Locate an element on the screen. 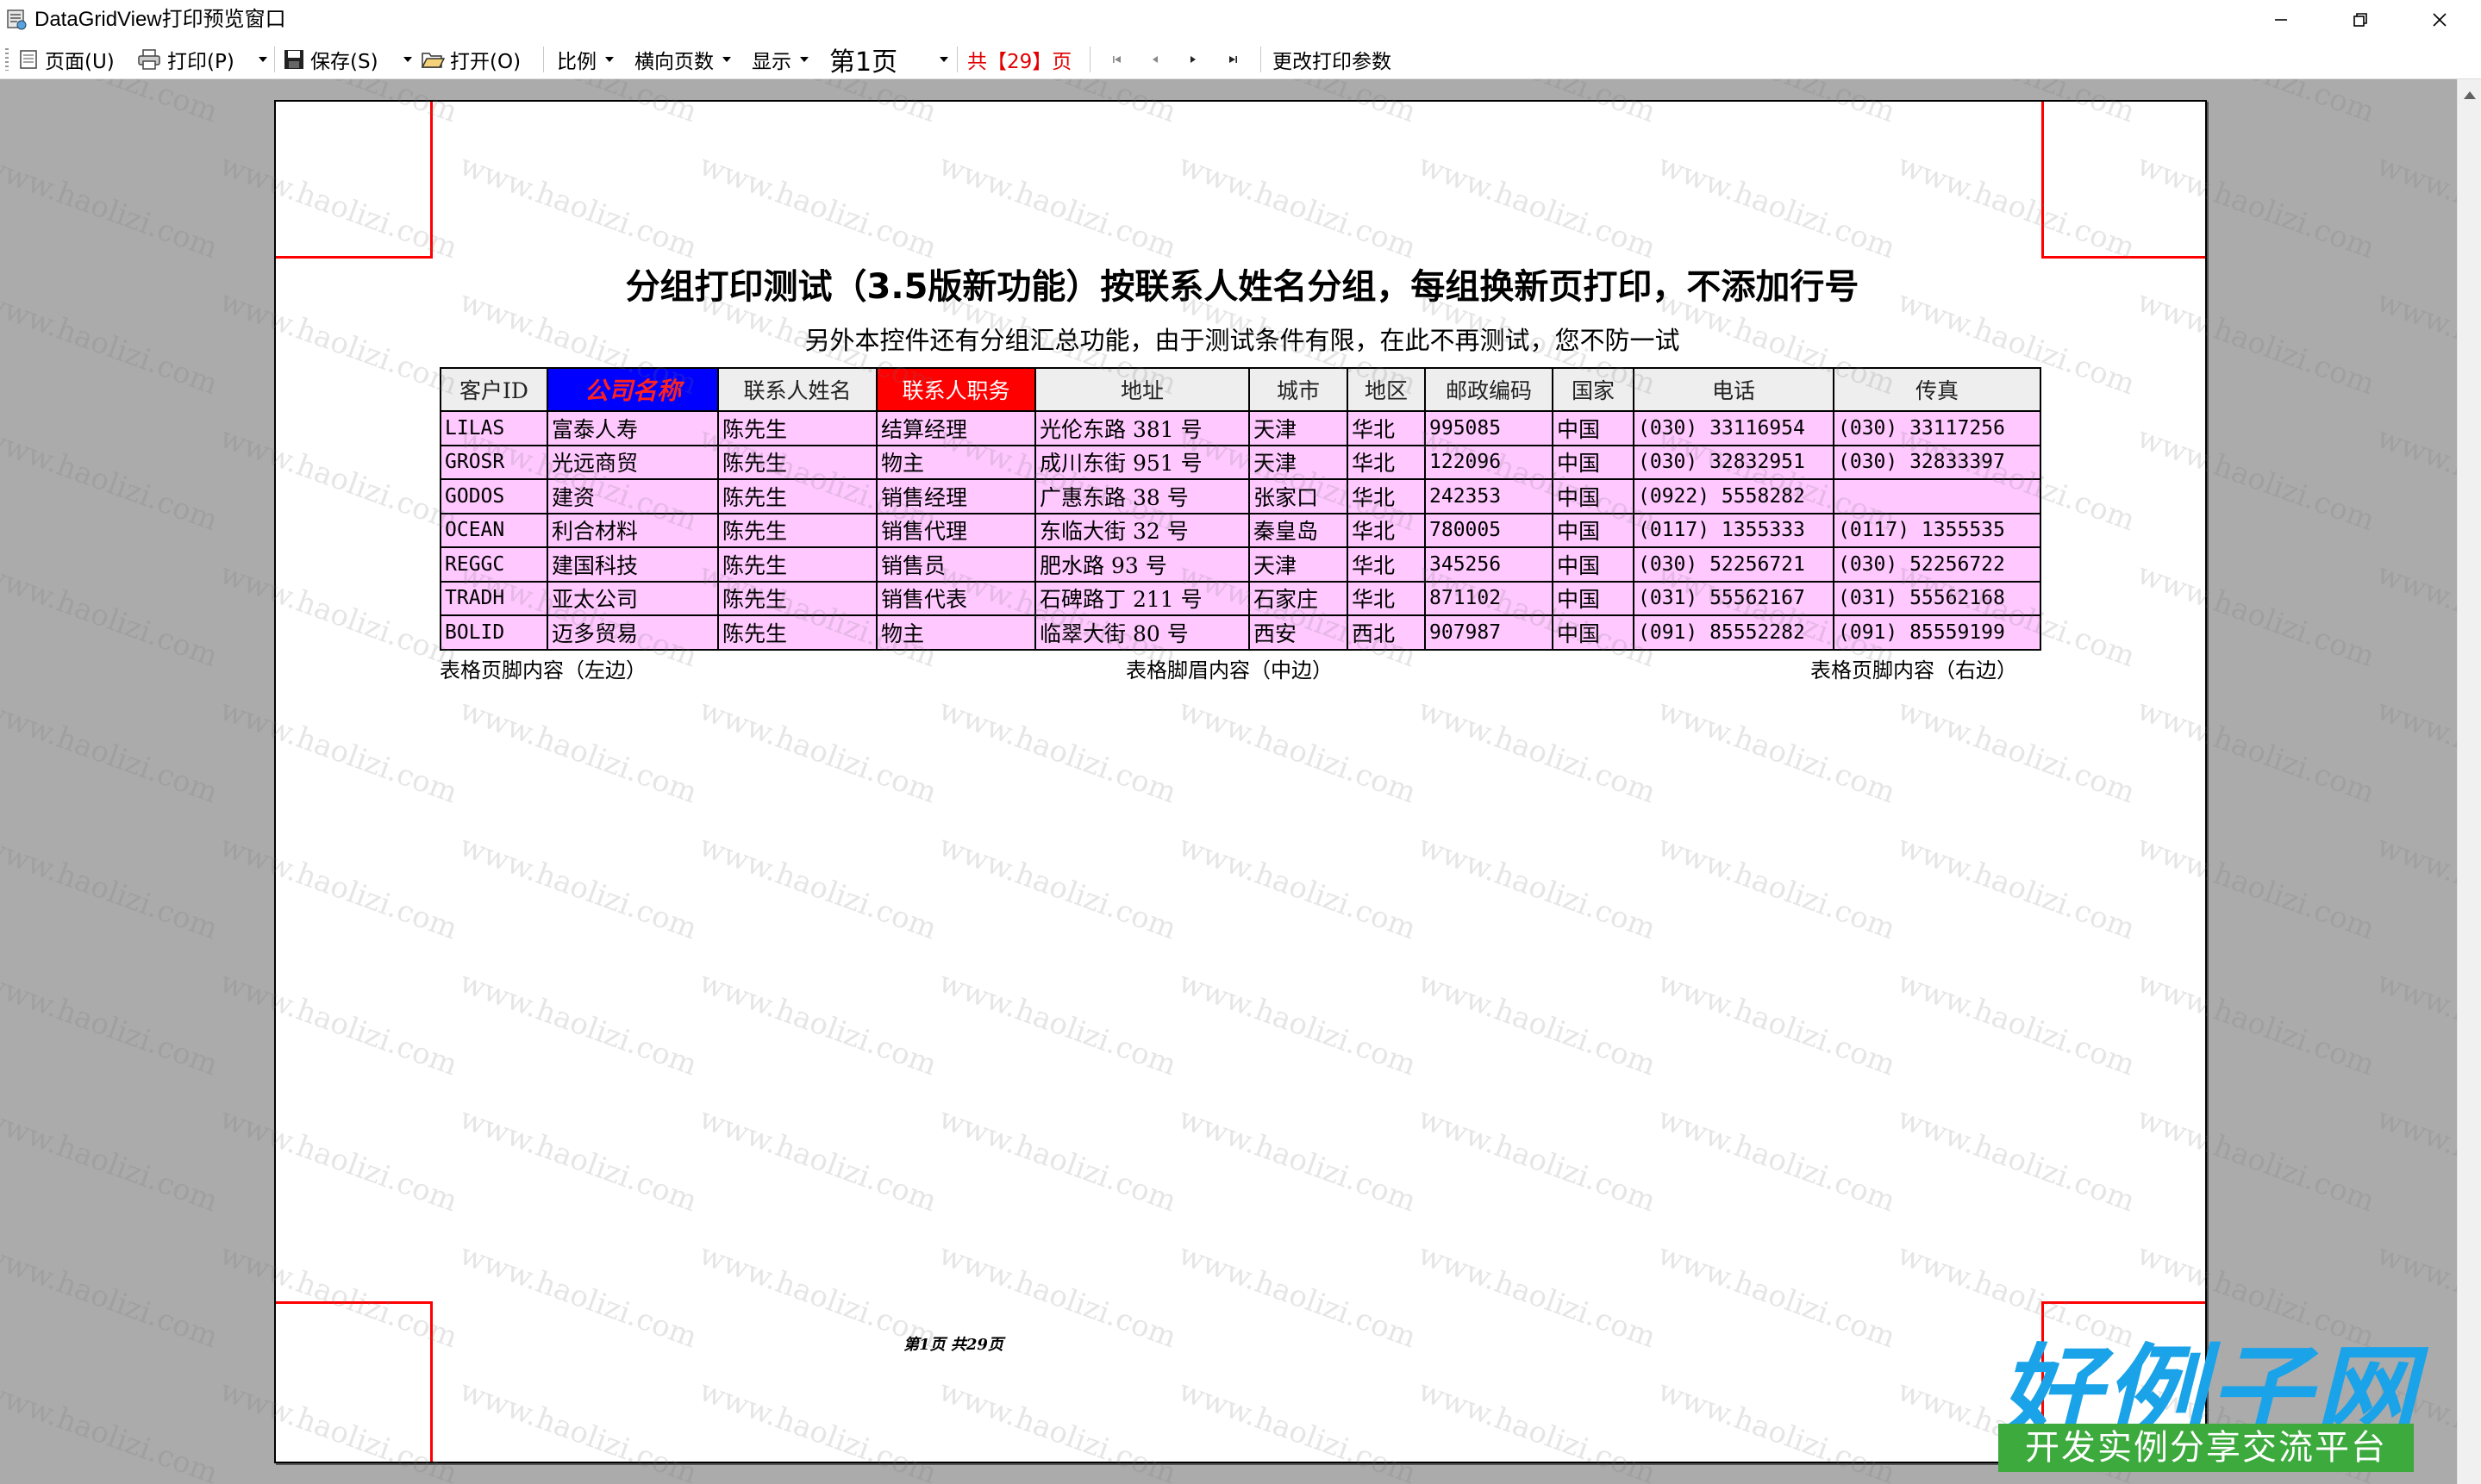  table-cell: (030) 33117256 is located at coordinates (1937, 428).